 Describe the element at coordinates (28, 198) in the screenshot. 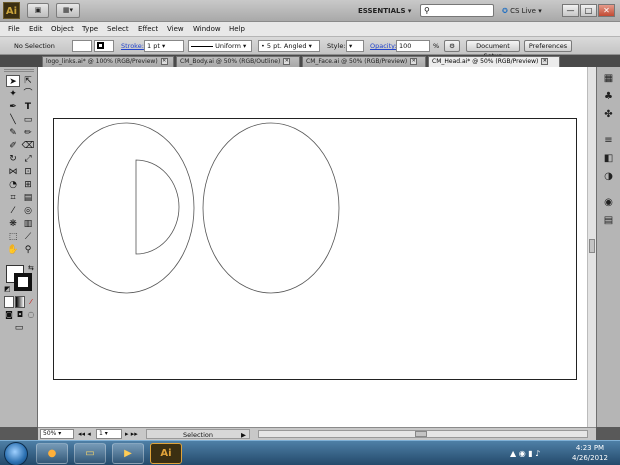

I see `gradient-tool-icon: ▤` at that location.